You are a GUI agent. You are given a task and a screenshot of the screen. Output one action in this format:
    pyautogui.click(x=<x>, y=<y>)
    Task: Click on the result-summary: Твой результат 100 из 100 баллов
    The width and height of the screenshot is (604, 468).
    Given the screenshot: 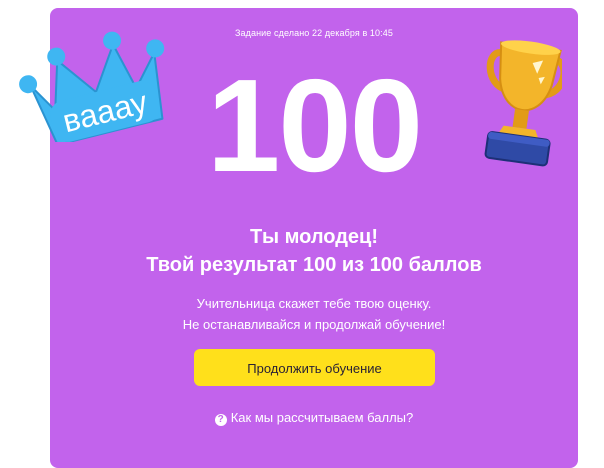 What is the action you would take?
    pyautogui.click(x=314, y=265)
    